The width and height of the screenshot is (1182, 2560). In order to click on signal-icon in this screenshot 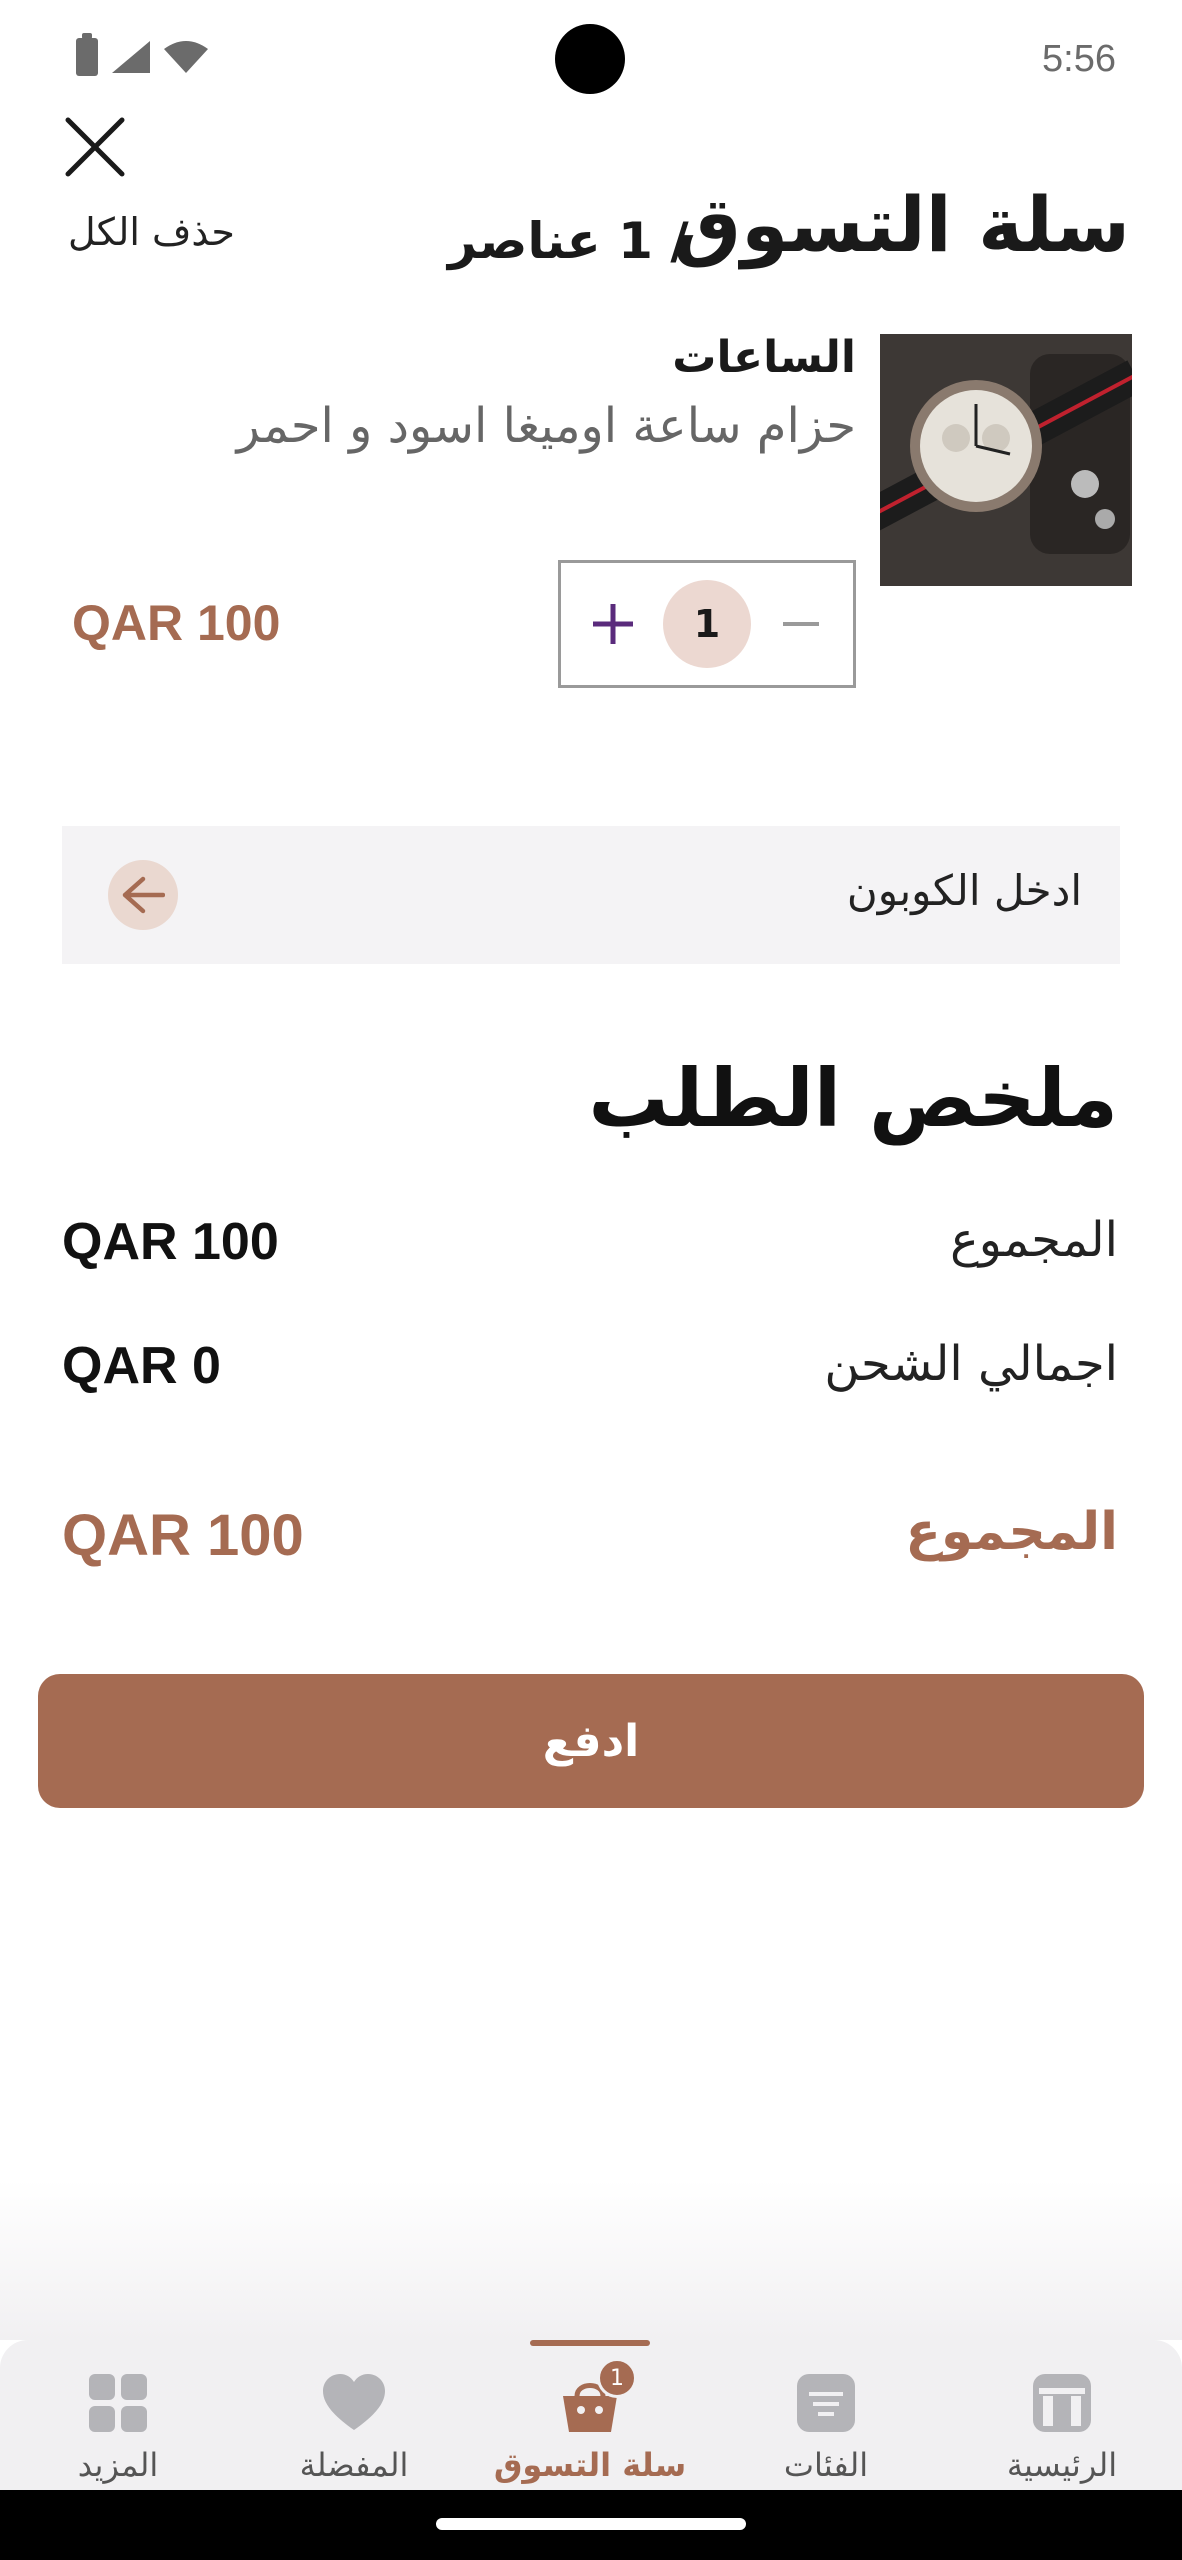, I will do `click(131, 57)`.